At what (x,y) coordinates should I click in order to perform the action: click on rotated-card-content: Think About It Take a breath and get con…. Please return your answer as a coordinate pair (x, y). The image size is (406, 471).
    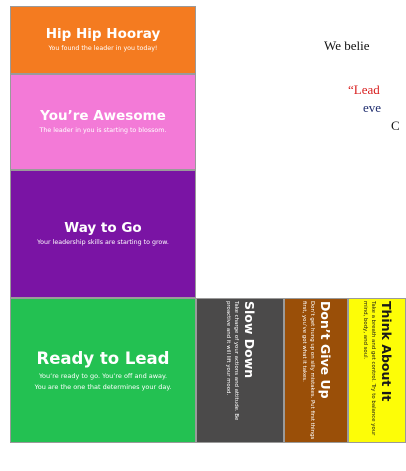
    Looking at the image, I should click on (377, 371).